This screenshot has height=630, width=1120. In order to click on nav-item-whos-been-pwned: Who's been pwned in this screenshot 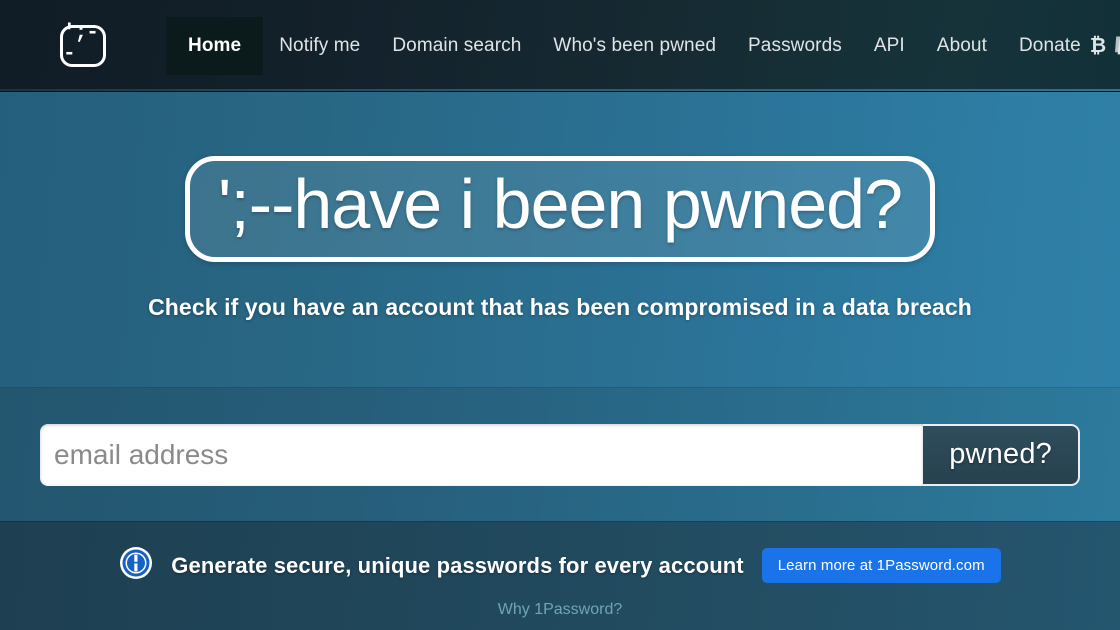, I will do `click(634, 45)`.